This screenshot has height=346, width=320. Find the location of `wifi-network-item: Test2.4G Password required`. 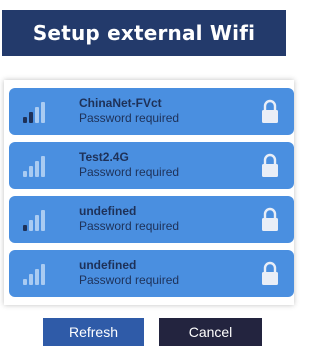

wifi-network-item: Test2.4G Password required is located at coordinates (151, 165).